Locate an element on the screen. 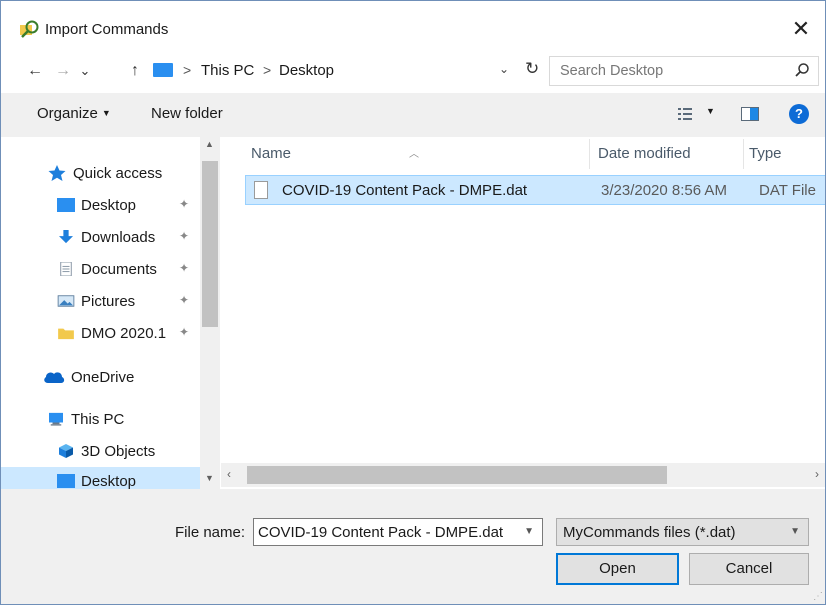  new-folder-button: New folder is located at coordinates (187, 113).